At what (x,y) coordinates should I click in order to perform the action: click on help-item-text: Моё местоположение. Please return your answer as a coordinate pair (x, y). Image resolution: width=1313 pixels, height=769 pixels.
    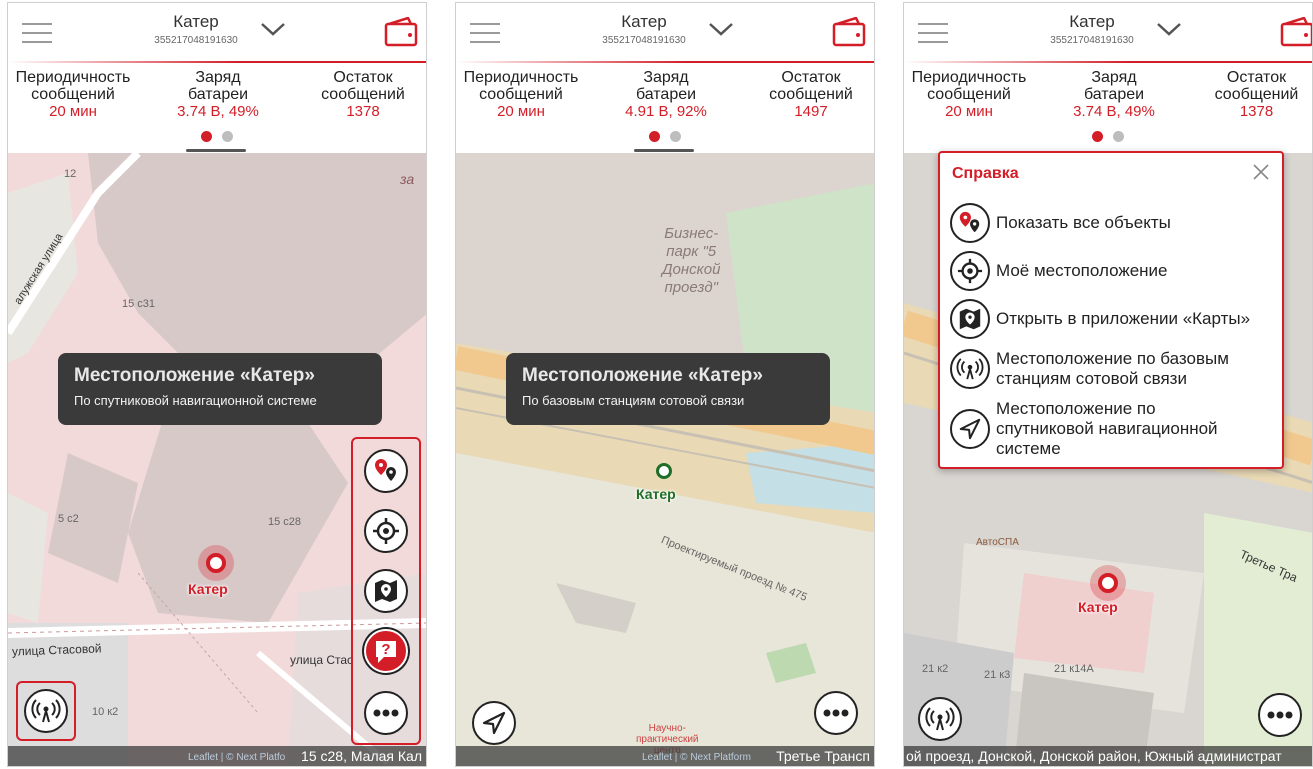
    Looking at the image, I should click on (1082, 270).